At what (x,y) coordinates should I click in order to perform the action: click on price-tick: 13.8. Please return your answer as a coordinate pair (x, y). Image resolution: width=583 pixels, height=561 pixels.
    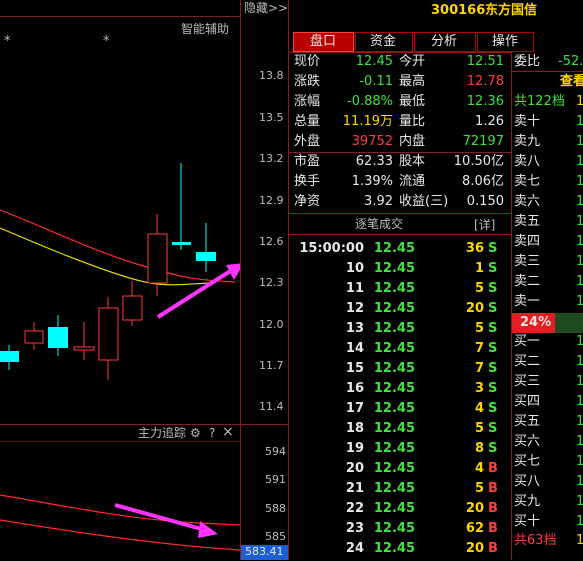
    Looking at the image, I should click on (271, 75).